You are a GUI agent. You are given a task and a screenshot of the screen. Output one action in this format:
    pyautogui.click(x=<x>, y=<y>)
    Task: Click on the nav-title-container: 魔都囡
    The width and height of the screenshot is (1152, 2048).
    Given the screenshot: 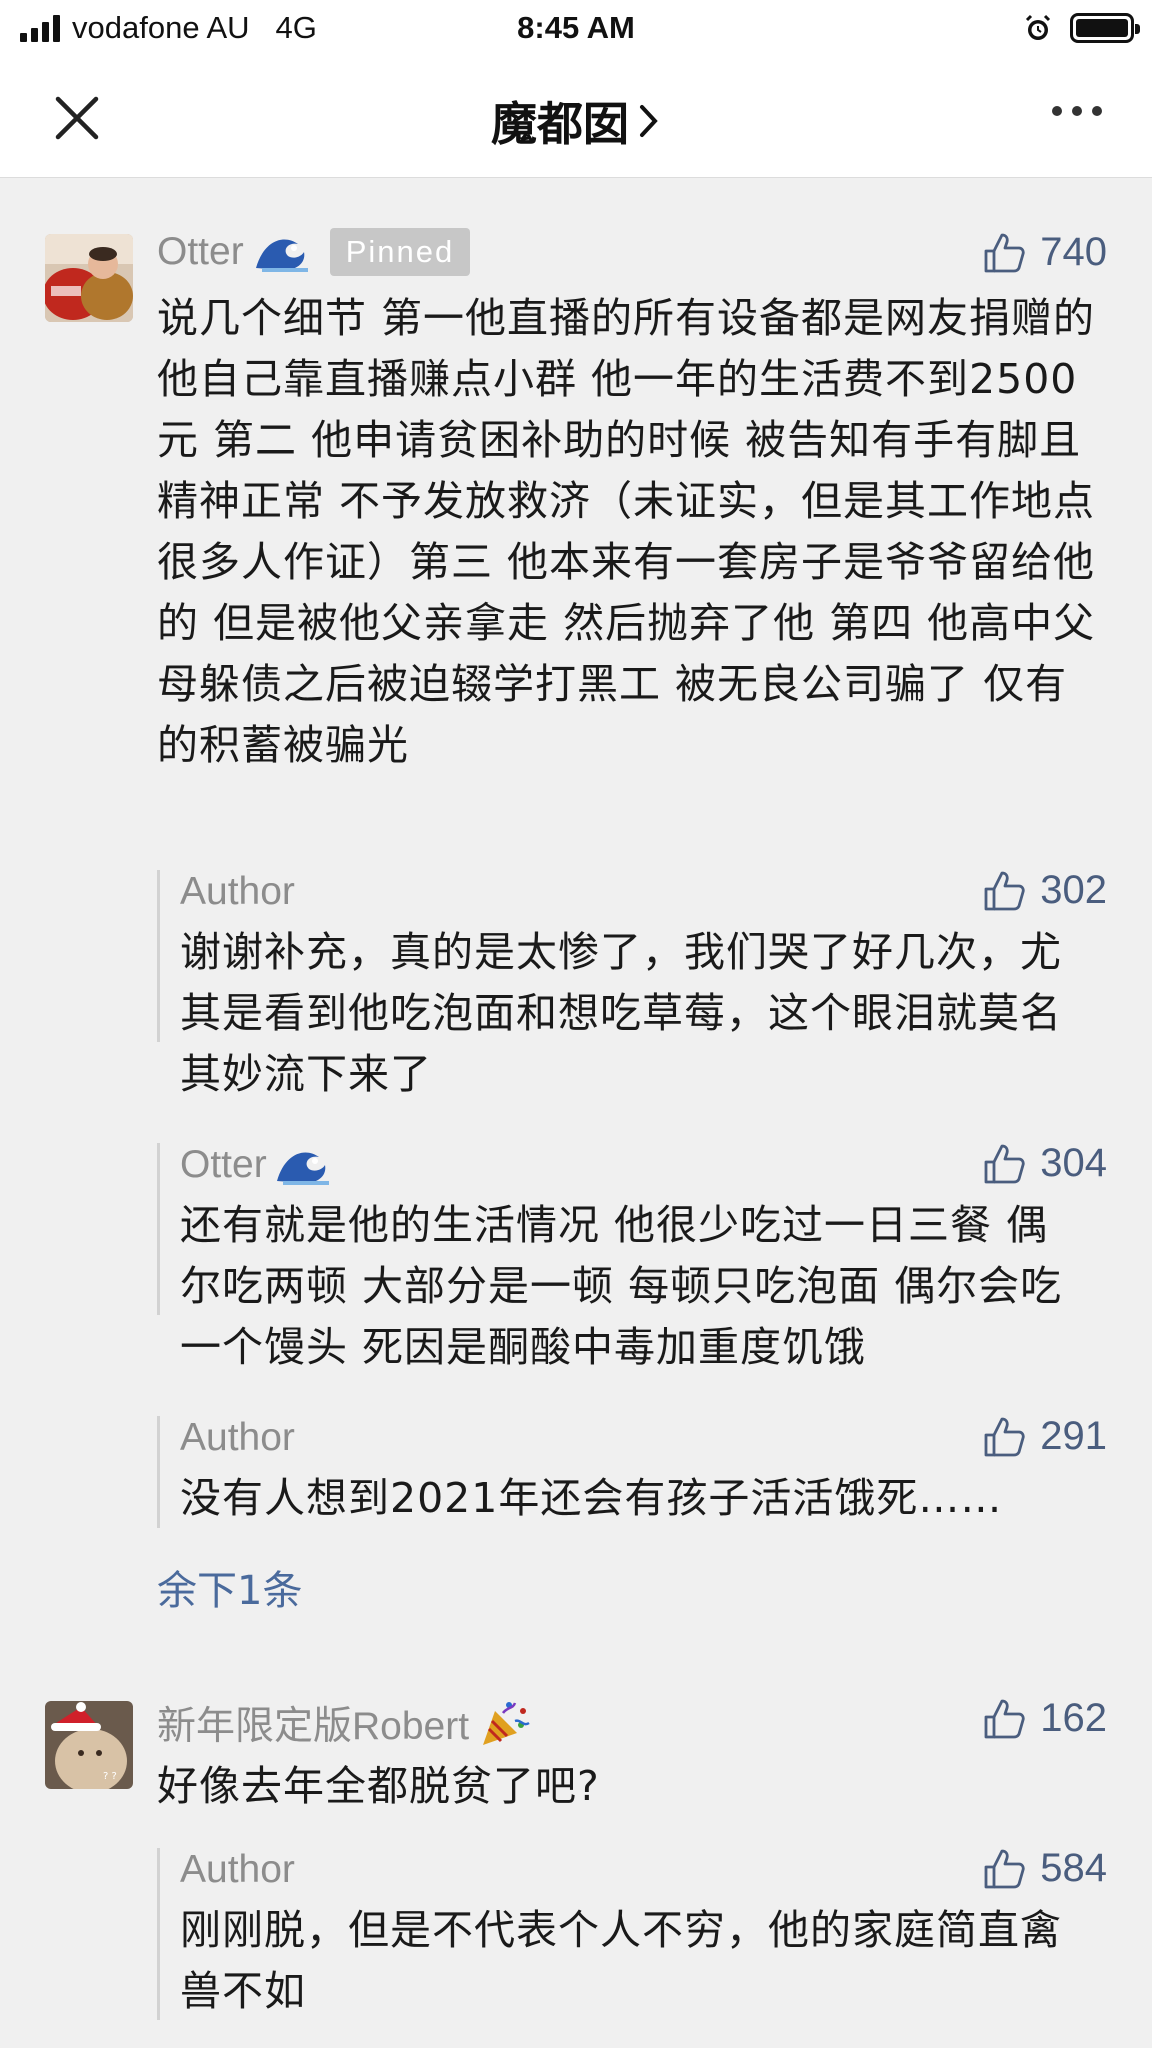 What is the action you would take?
    pyautogui.click(x=576, y=121)
    